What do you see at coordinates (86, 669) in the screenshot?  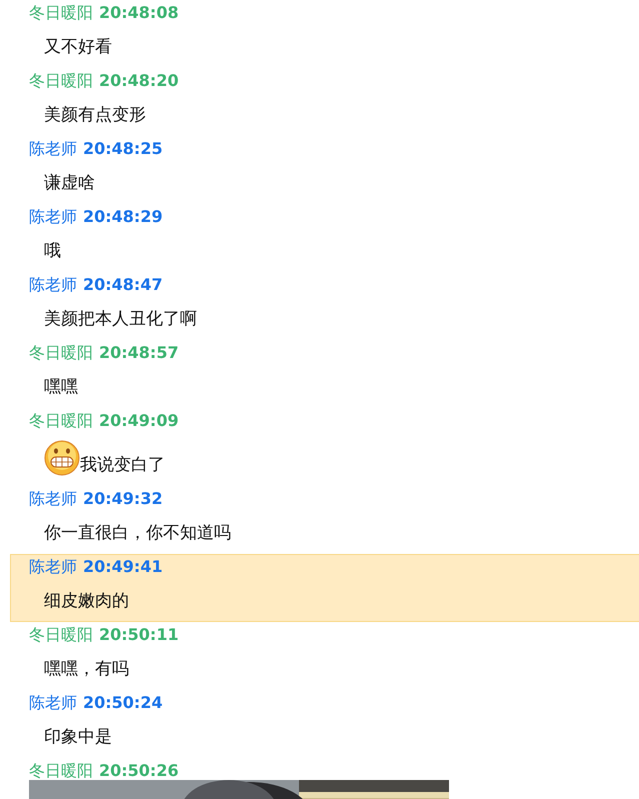 I see `message-text: 嘿嘿，有吗` at bounding box center [86, 669].